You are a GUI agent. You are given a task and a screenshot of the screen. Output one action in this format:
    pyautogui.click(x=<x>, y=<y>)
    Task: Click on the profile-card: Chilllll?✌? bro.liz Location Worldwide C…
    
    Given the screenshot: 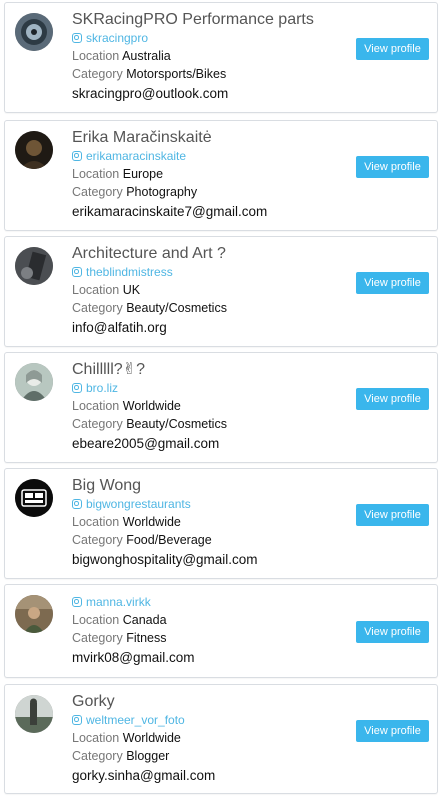 What is the action you would take?
    pyautogui.click(x=221, y=407)
    